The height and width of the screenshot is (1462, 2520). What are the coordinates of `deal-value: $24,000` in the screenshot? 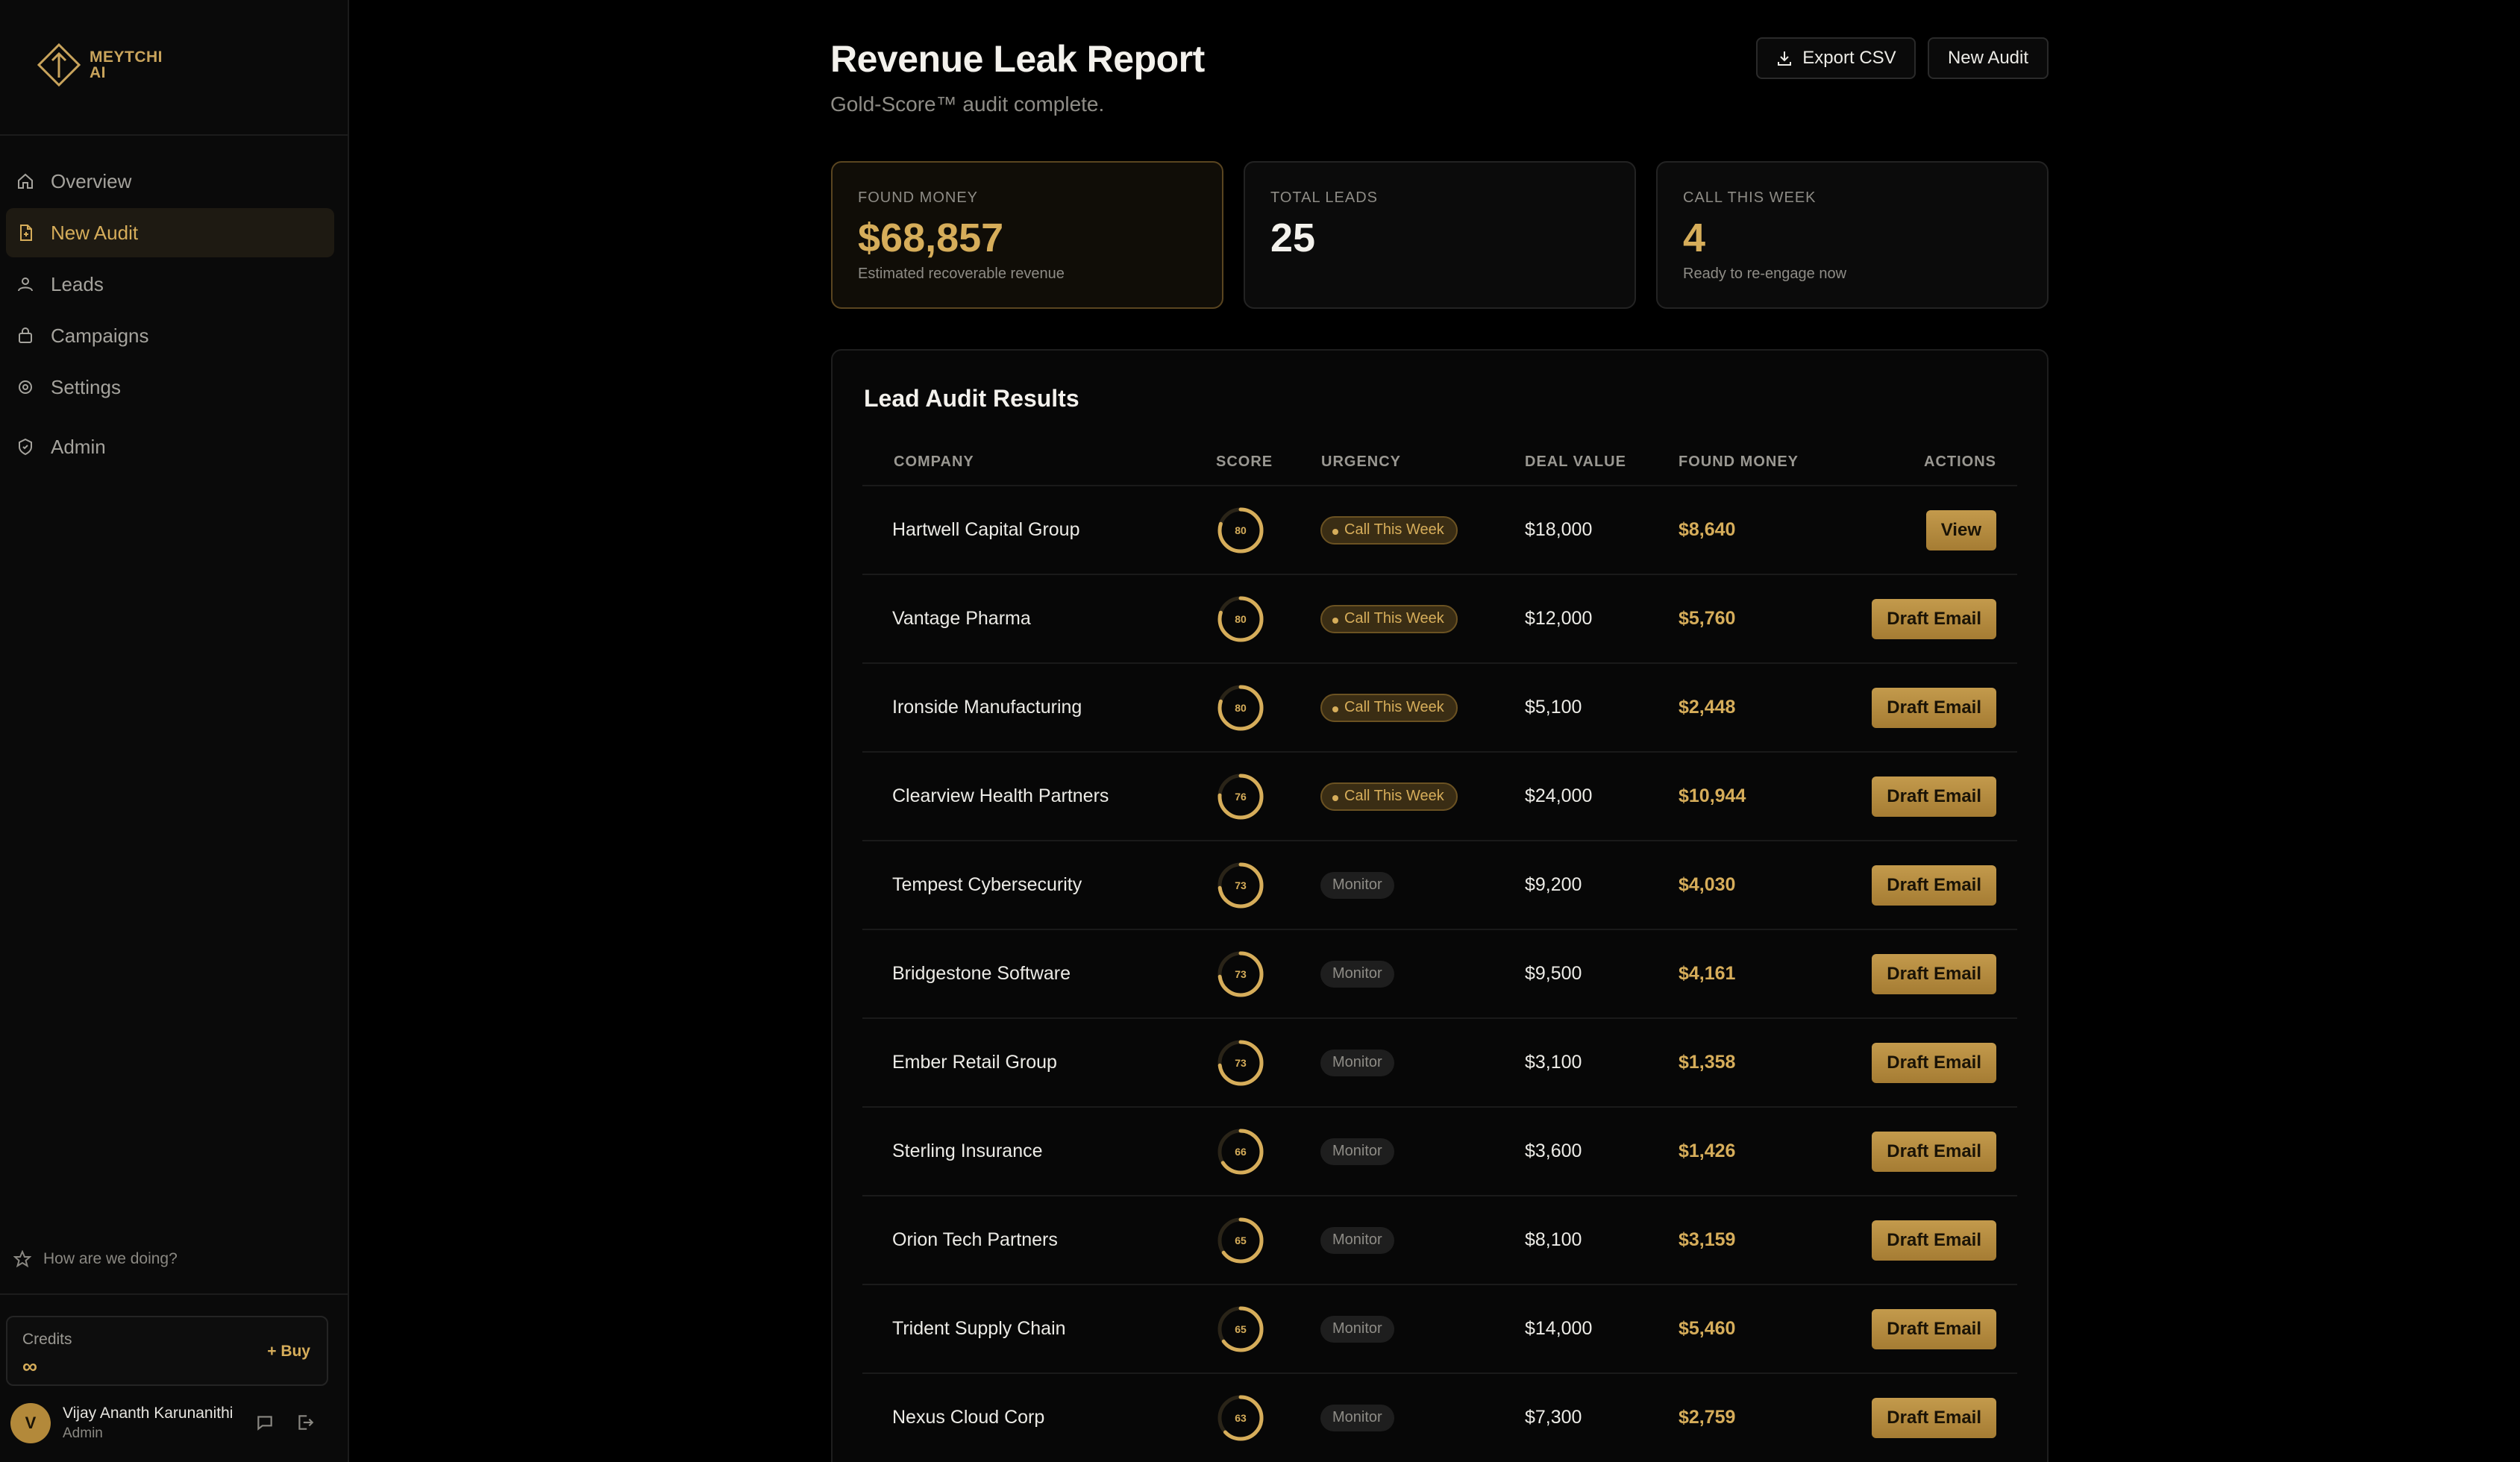 It's located at (1559, 795).